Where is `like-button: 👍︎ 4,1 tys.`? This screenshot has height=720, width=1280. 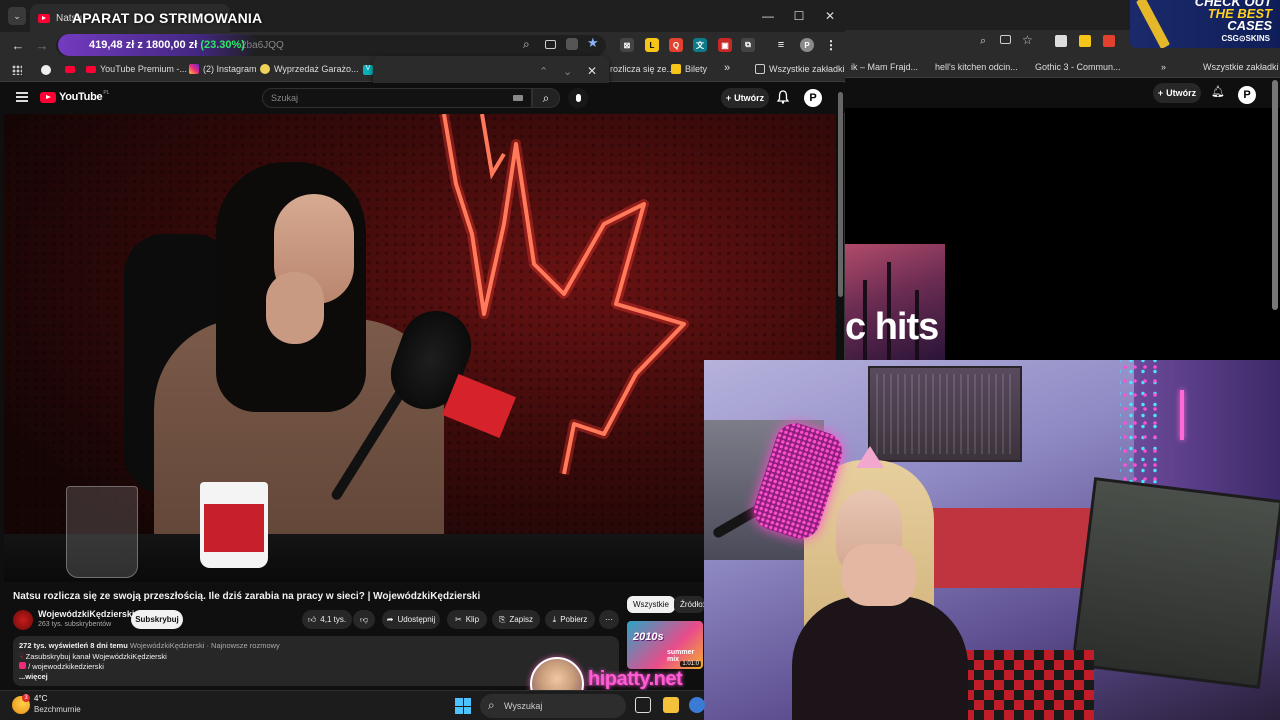
like-button: 👍︎ 4,1 tys. is located at coordinates (327, 619).